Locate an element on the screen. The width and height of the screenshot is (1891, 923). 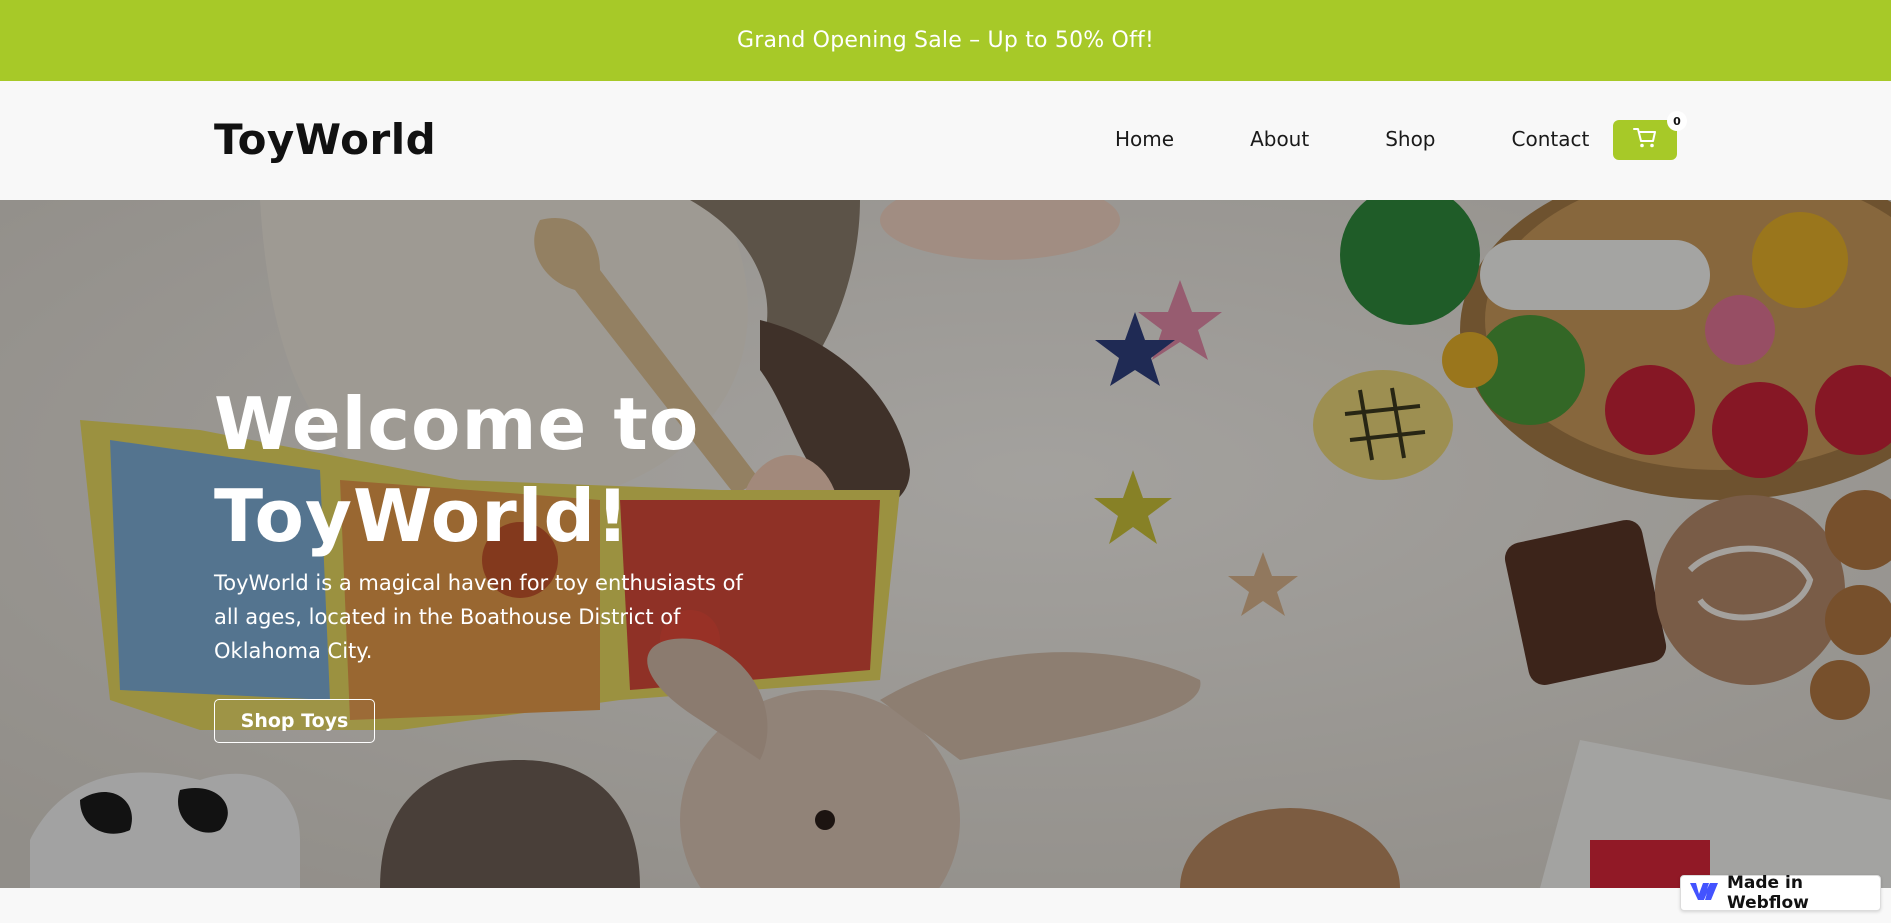
announcement-text: Grand Opening Sale – Up to 50% Off! is located at coordinates (945, 40).